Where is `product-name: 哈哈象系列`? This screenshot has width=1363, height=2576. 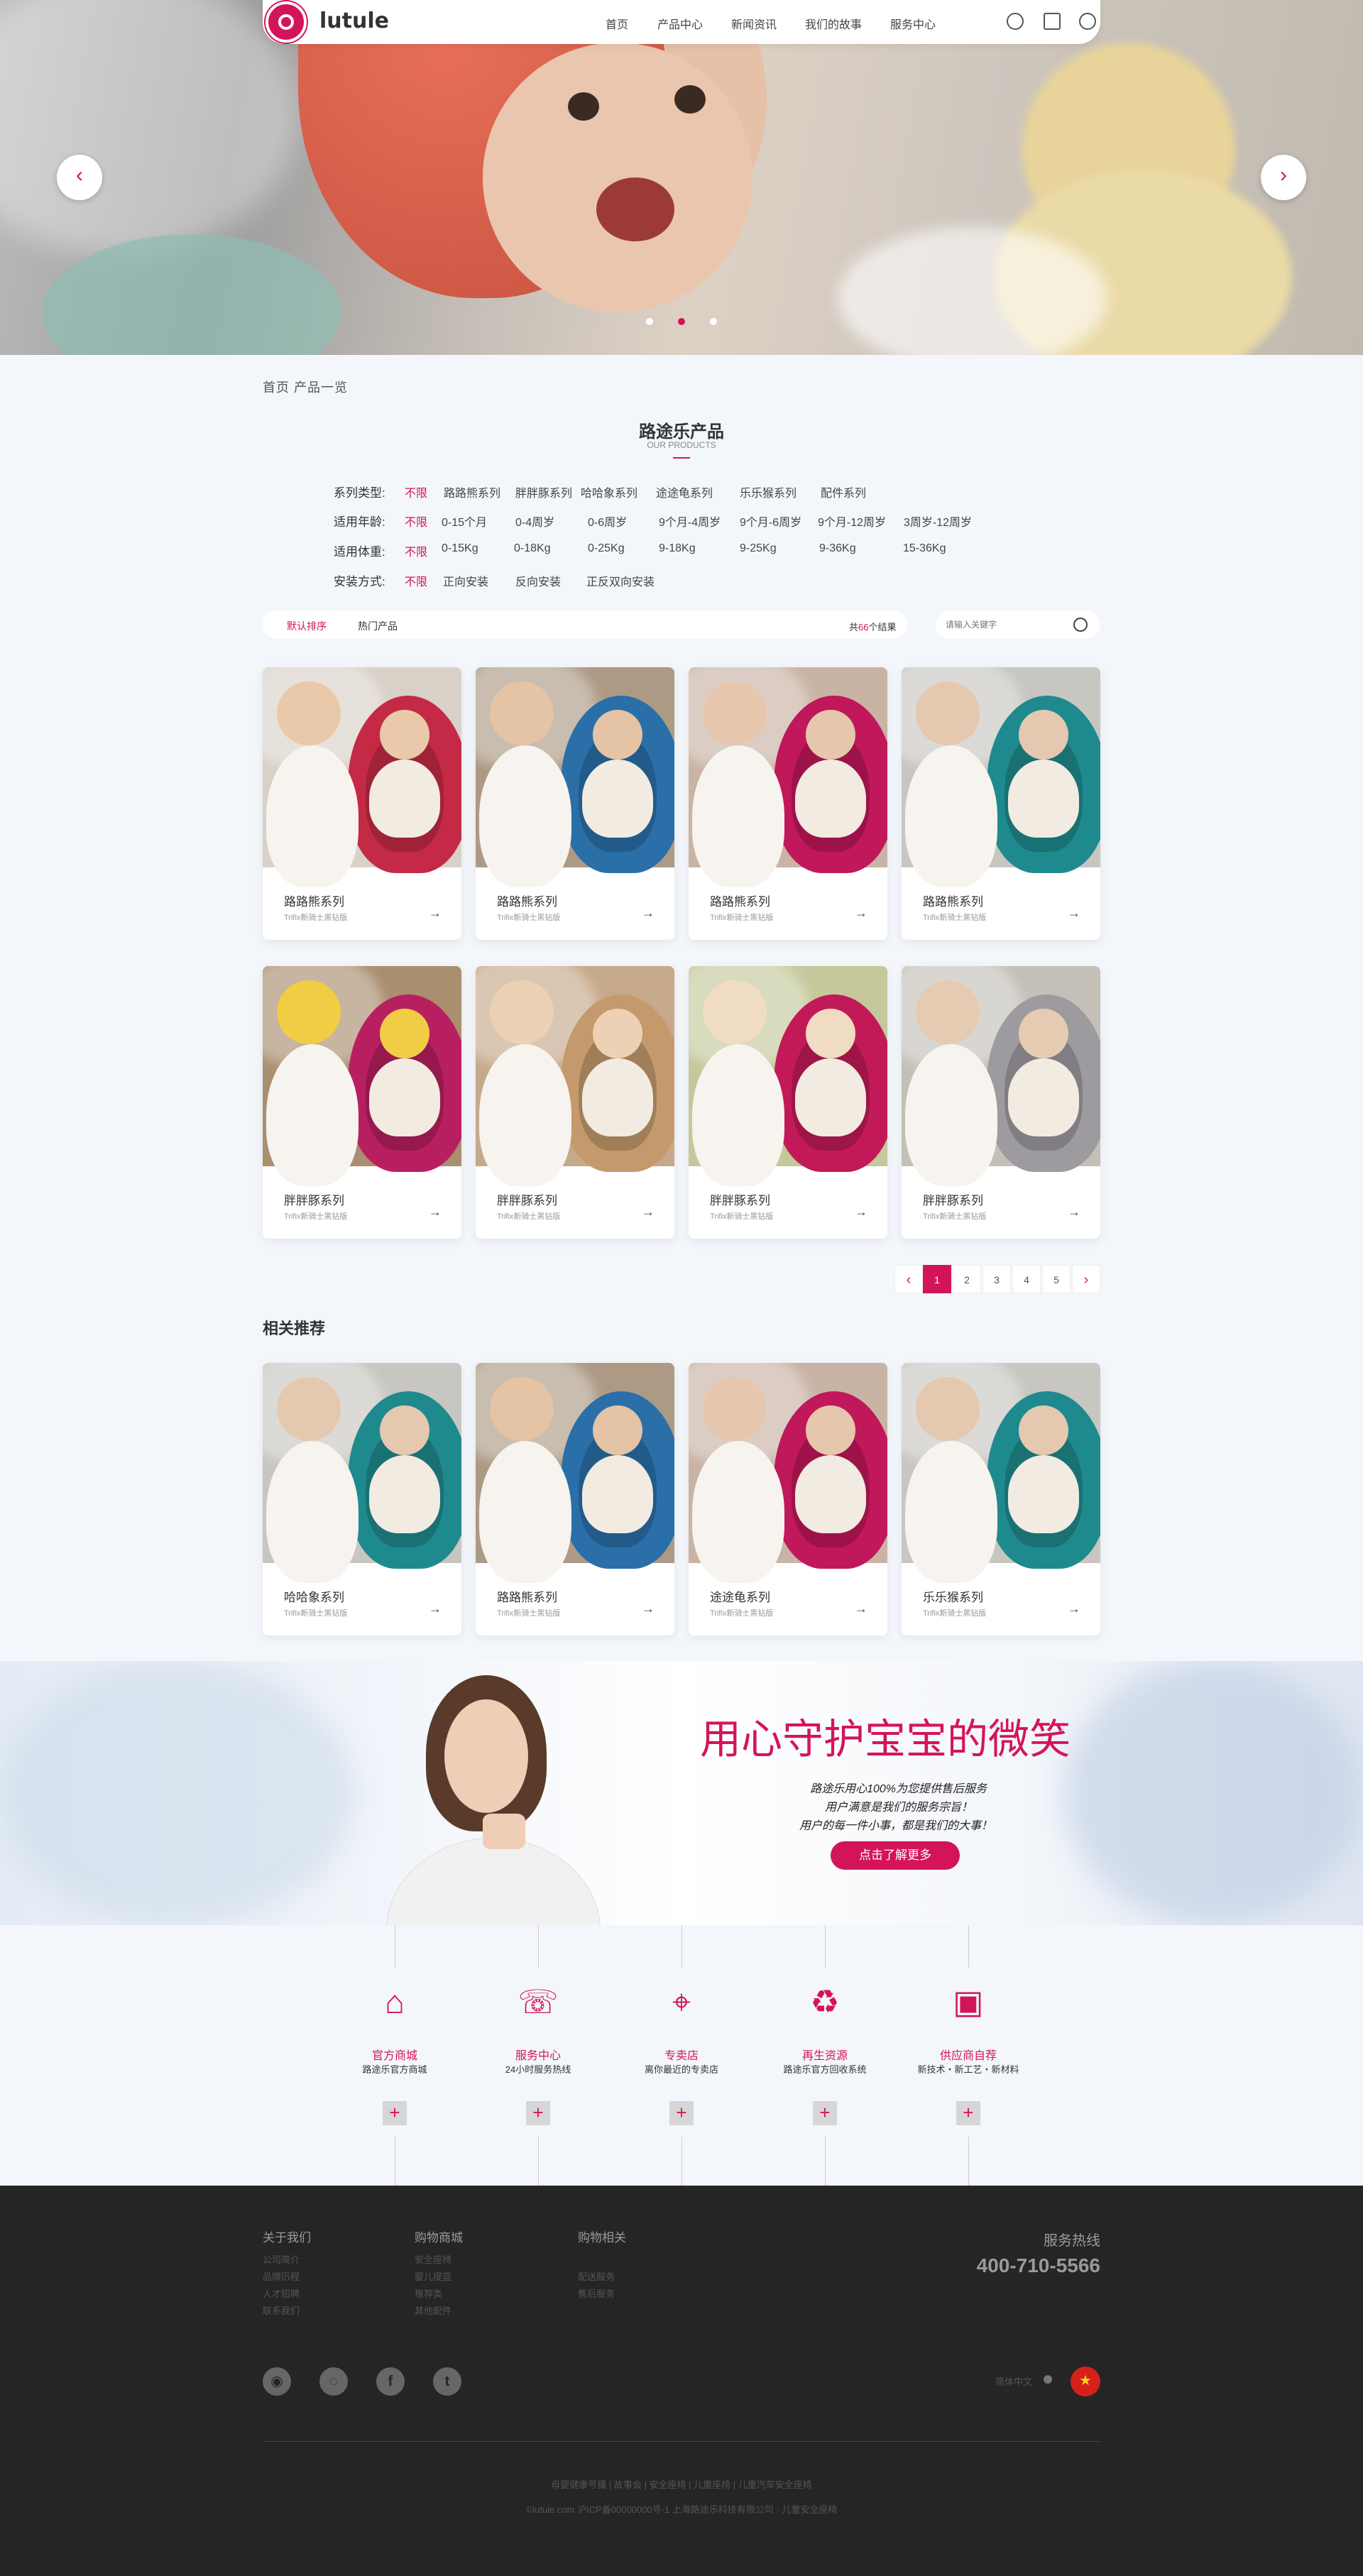 product-name: 哈哈象系列 is located at coordinates (314, 1596).